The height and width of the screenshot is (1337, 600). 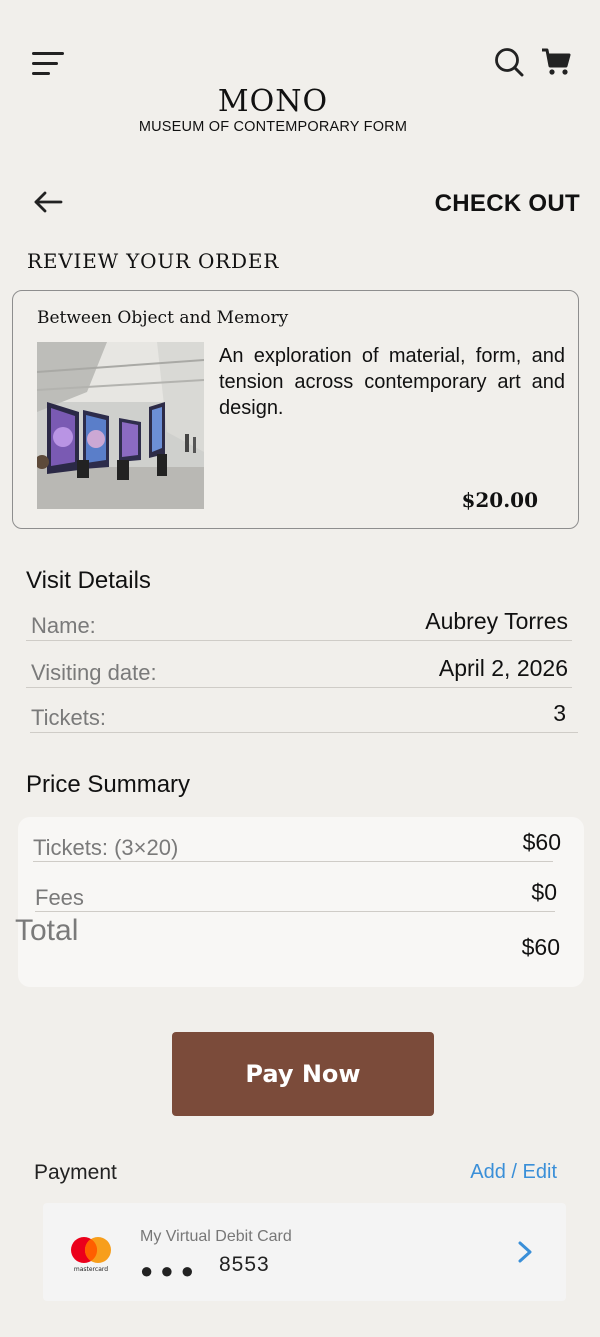 I want to click on card-masked-digits: ●●●, so click(x=170, y=1270).